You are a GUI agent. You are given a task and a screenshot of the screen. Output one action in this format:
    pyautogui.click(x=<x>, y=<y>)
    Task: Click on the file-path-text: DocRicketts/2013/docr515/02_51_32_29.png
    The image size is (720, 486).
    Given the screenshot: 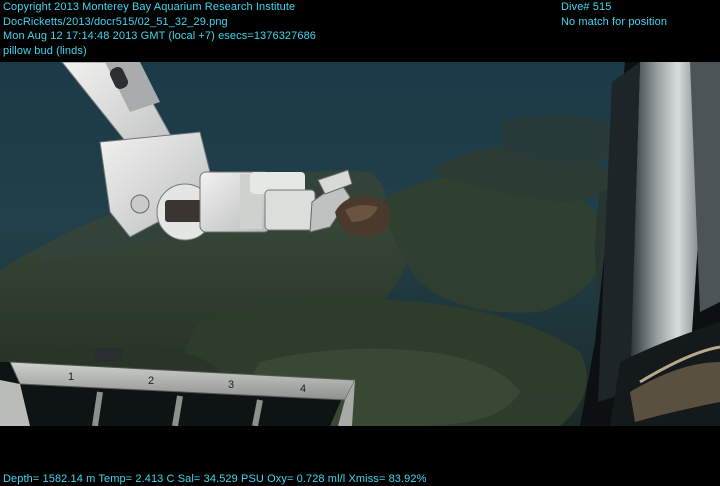 What is the action you would take?
    pyautogui.click(x=115, y=21)
    